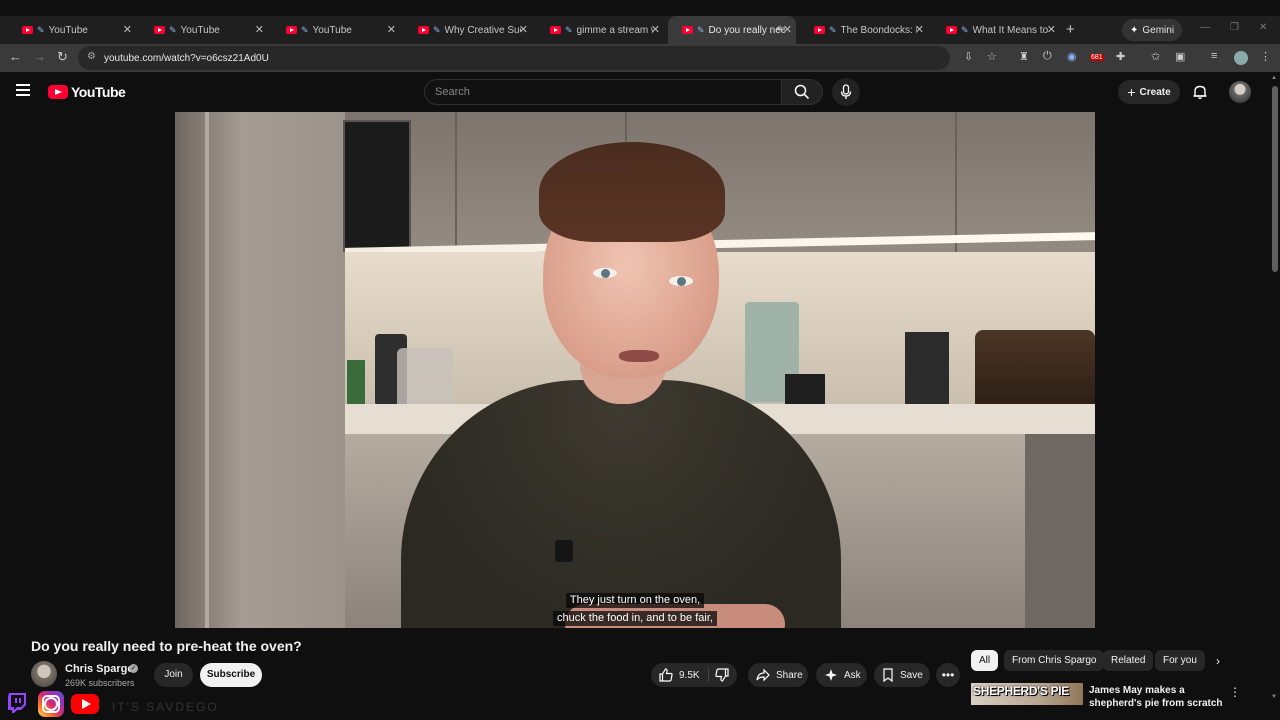 Image resolution: width=1280 pixels, height=720 pixels. Describe the element at coordinates (17, 703) in the screenshot. I see `twitch-icon` at that location.